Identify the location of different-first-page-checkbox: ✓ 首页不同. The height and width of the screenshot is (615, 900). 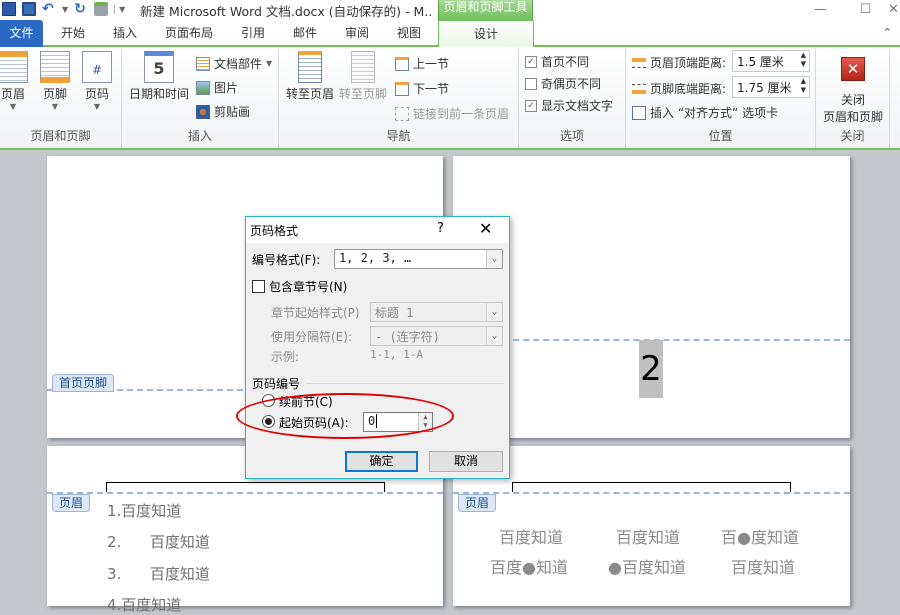
(557, 61).